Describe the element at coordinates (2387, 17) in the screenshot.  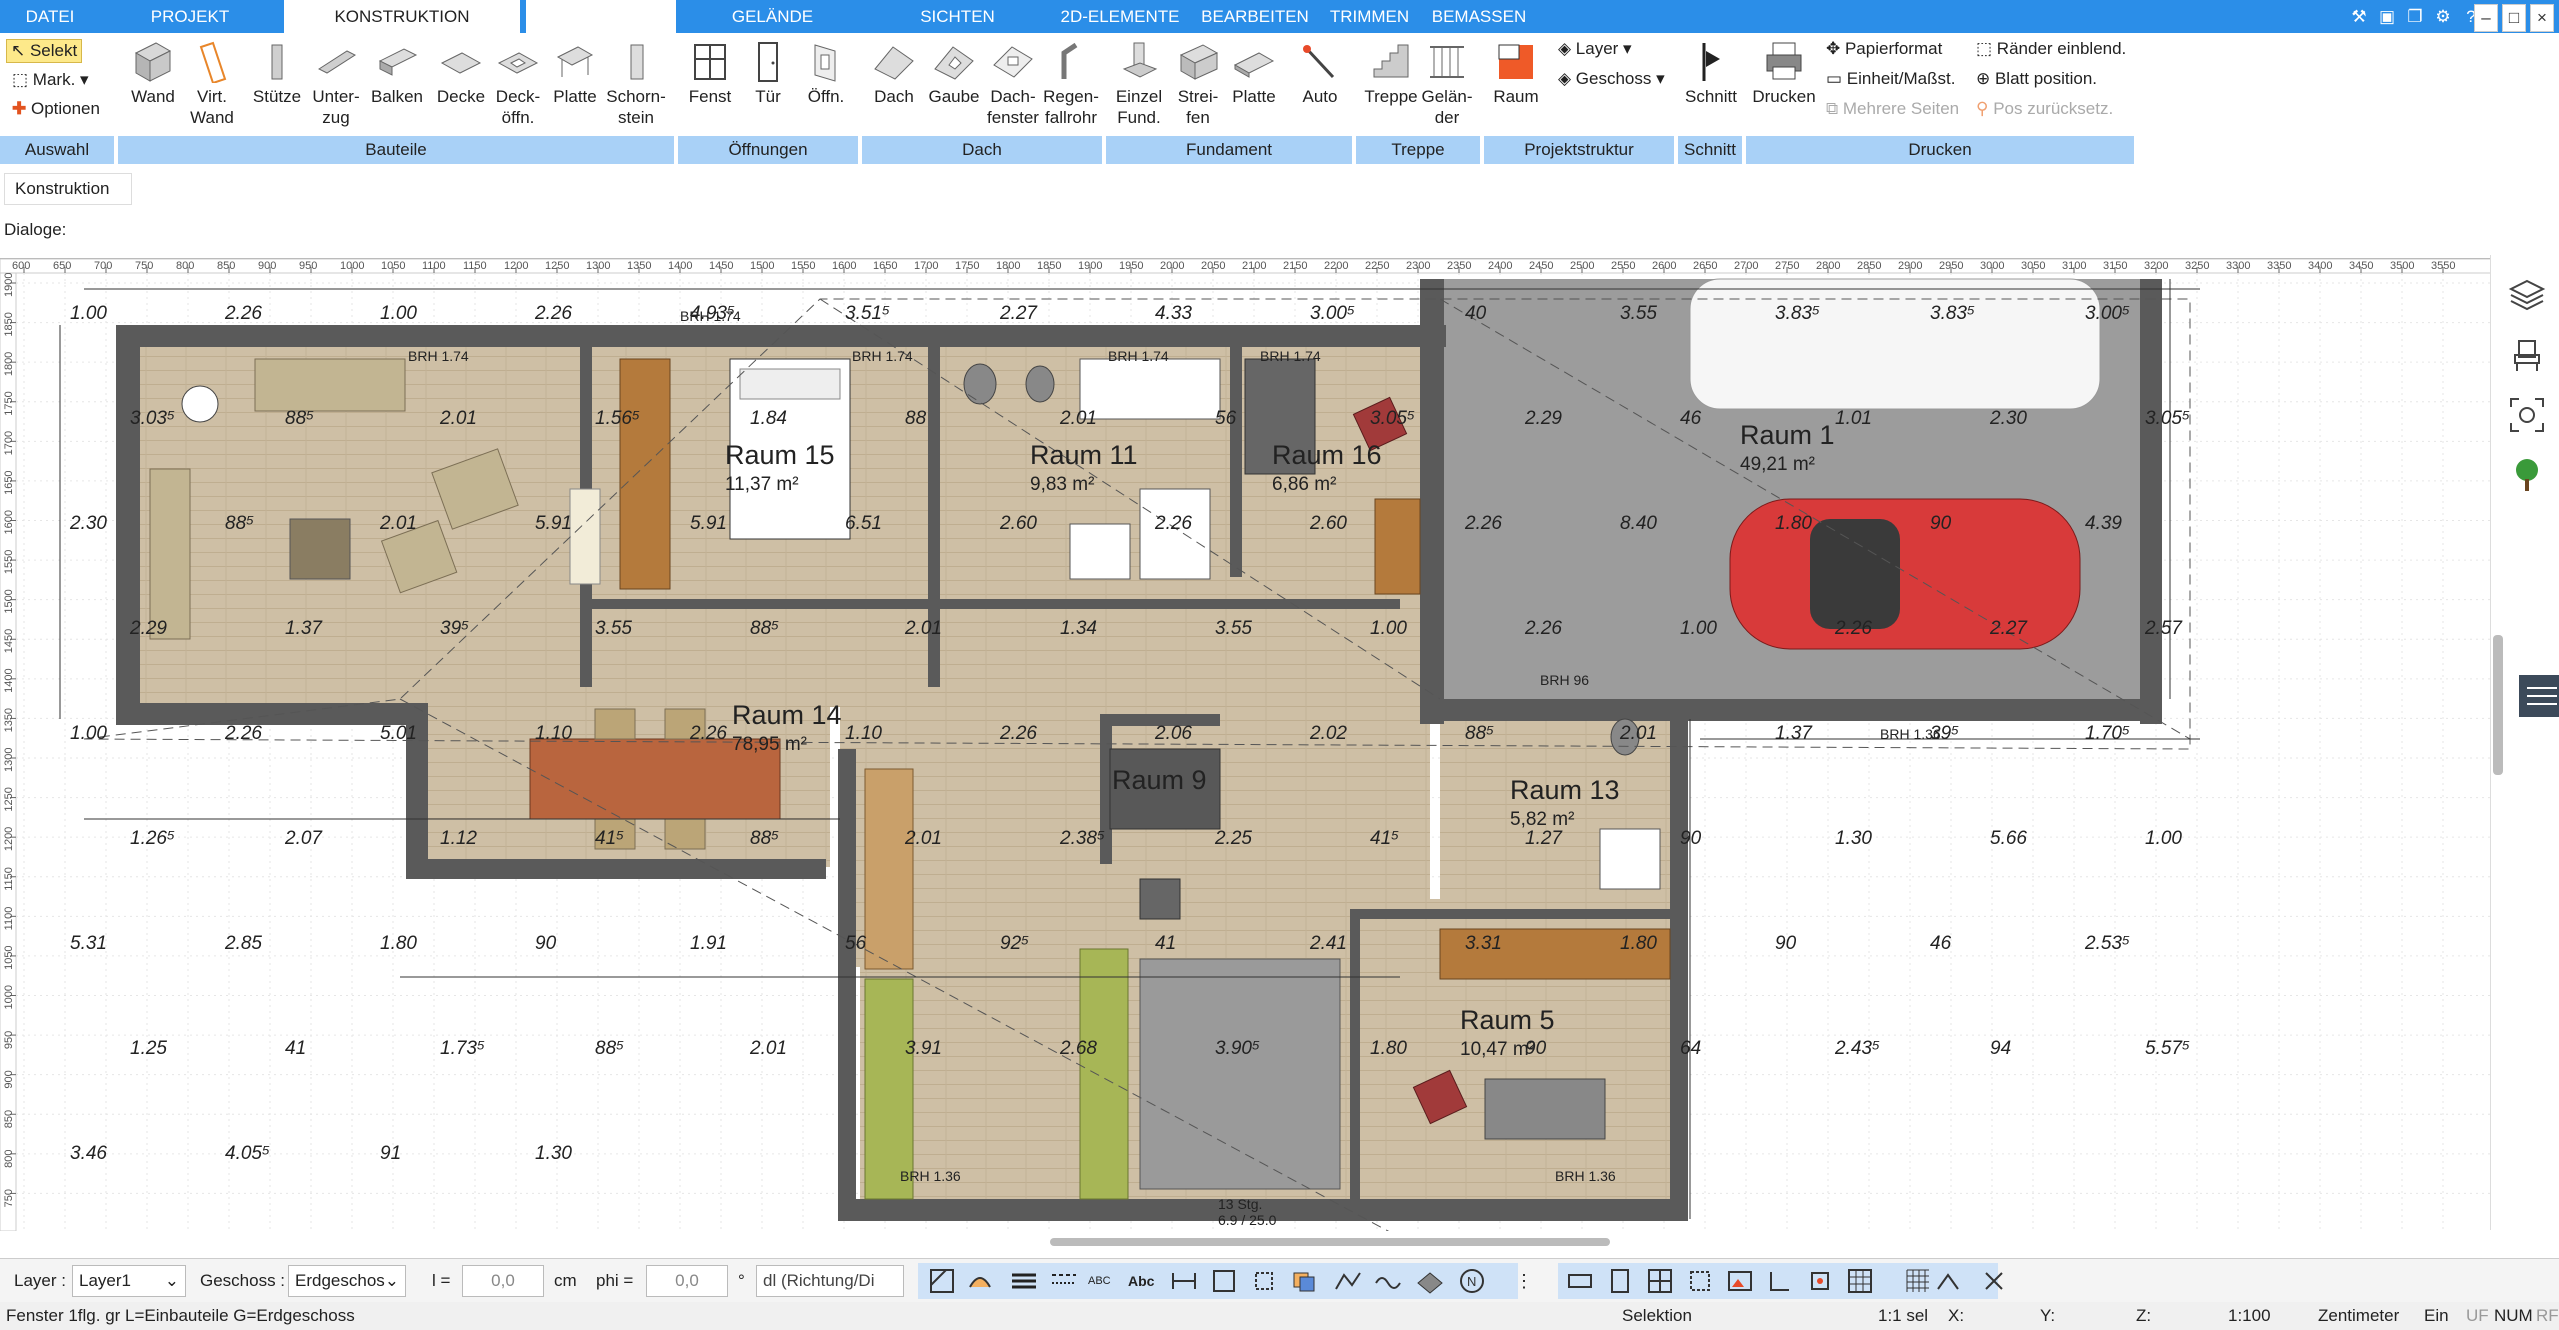
I see `window-tile-icon: ▣` at that location.